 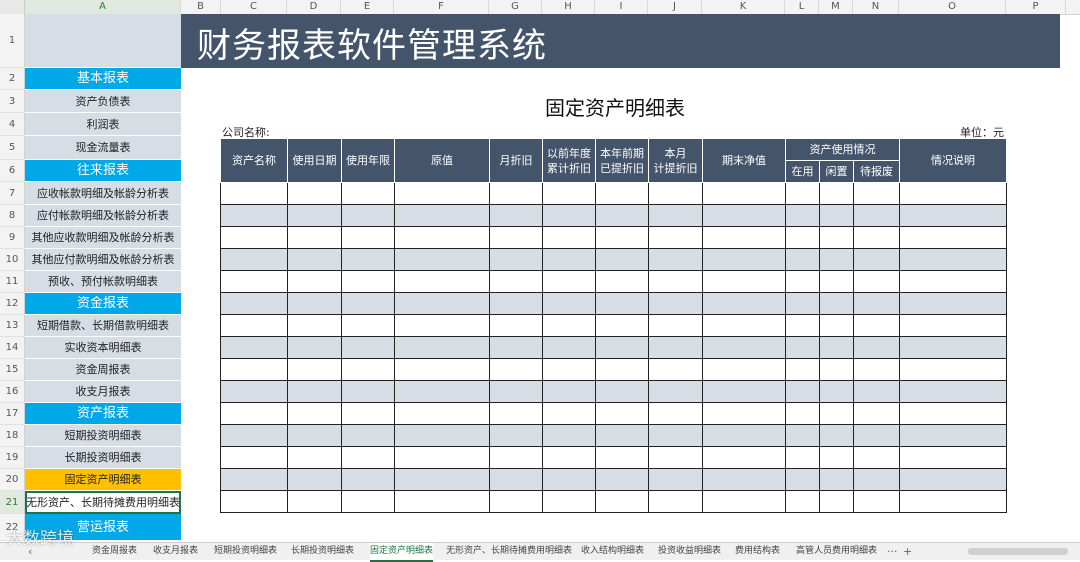 What do you see at coordinates (441, 7) in the screenshot?
I see `column-header-f: F` at bounding box center [441, 7].